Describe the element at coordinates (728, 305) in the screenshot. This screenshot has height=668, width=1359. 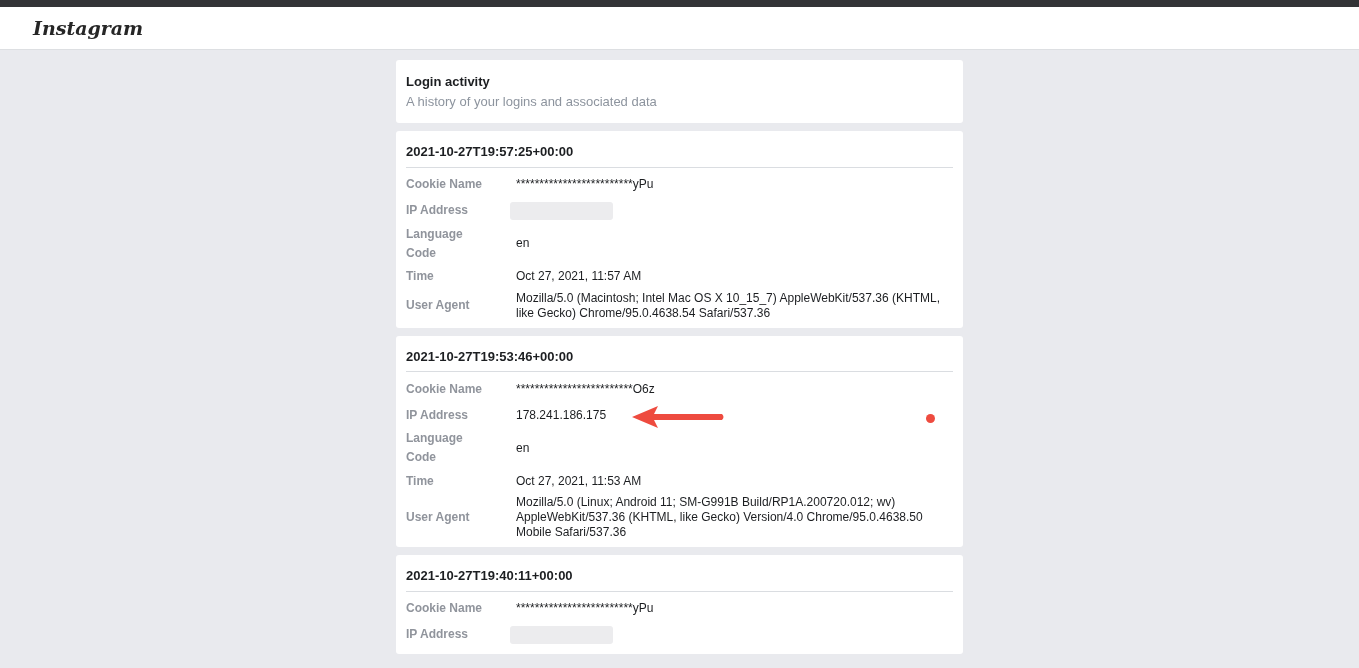
I see `field-value: Mozilla/5.0 (Macintosh; Intel Mac OS X 10_15_7) AppleWebKit/537.36 (KHTML, like Gecko) Chrome/95.0.4638.54 Safari/537.36` at that location.